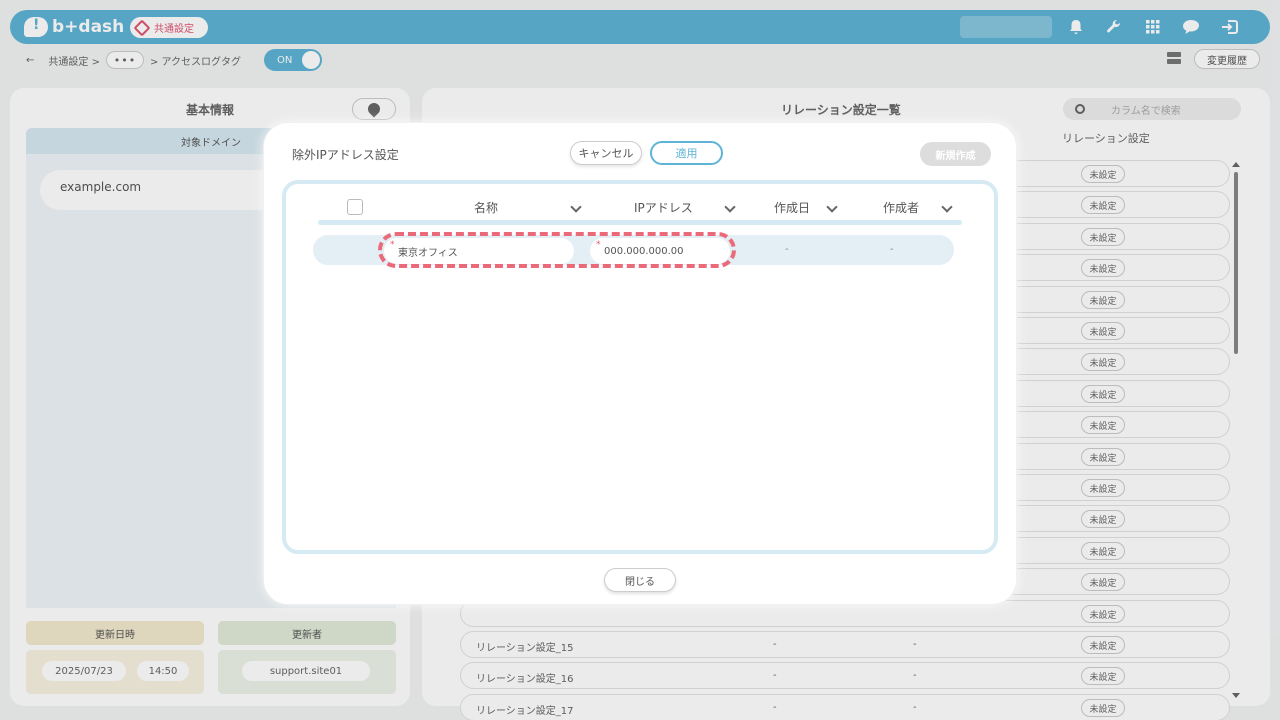 This screenshot has width=1280, height=720. What do you see at coordinates (345, 157) in the screenshot?
I see `modal-title: 除外IPアドレス設定` at bounding box center [345, 157].